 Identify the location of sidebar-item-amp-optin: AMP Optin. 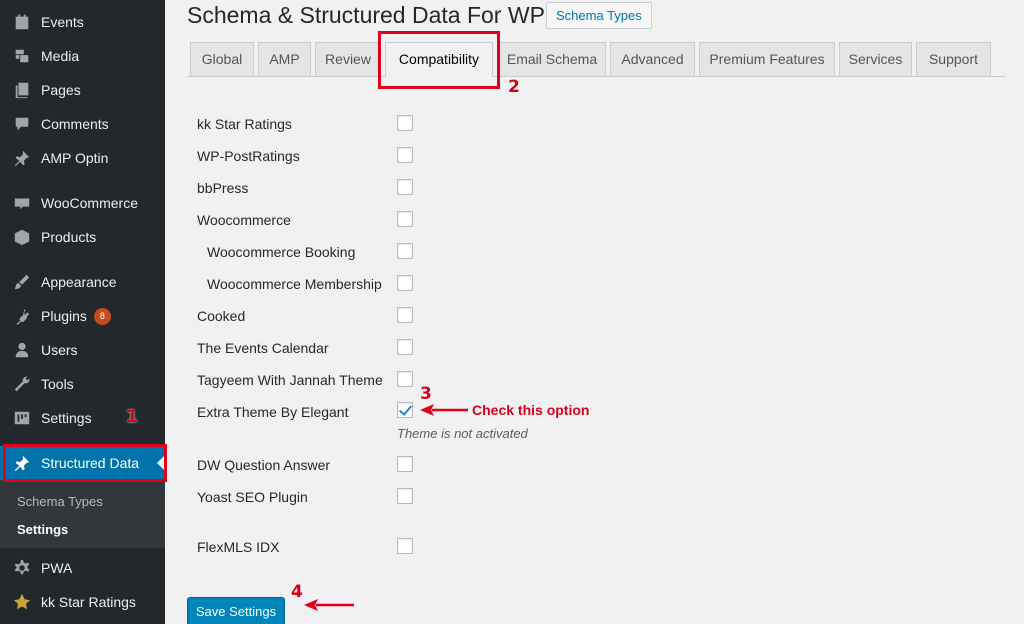
(82, 158).